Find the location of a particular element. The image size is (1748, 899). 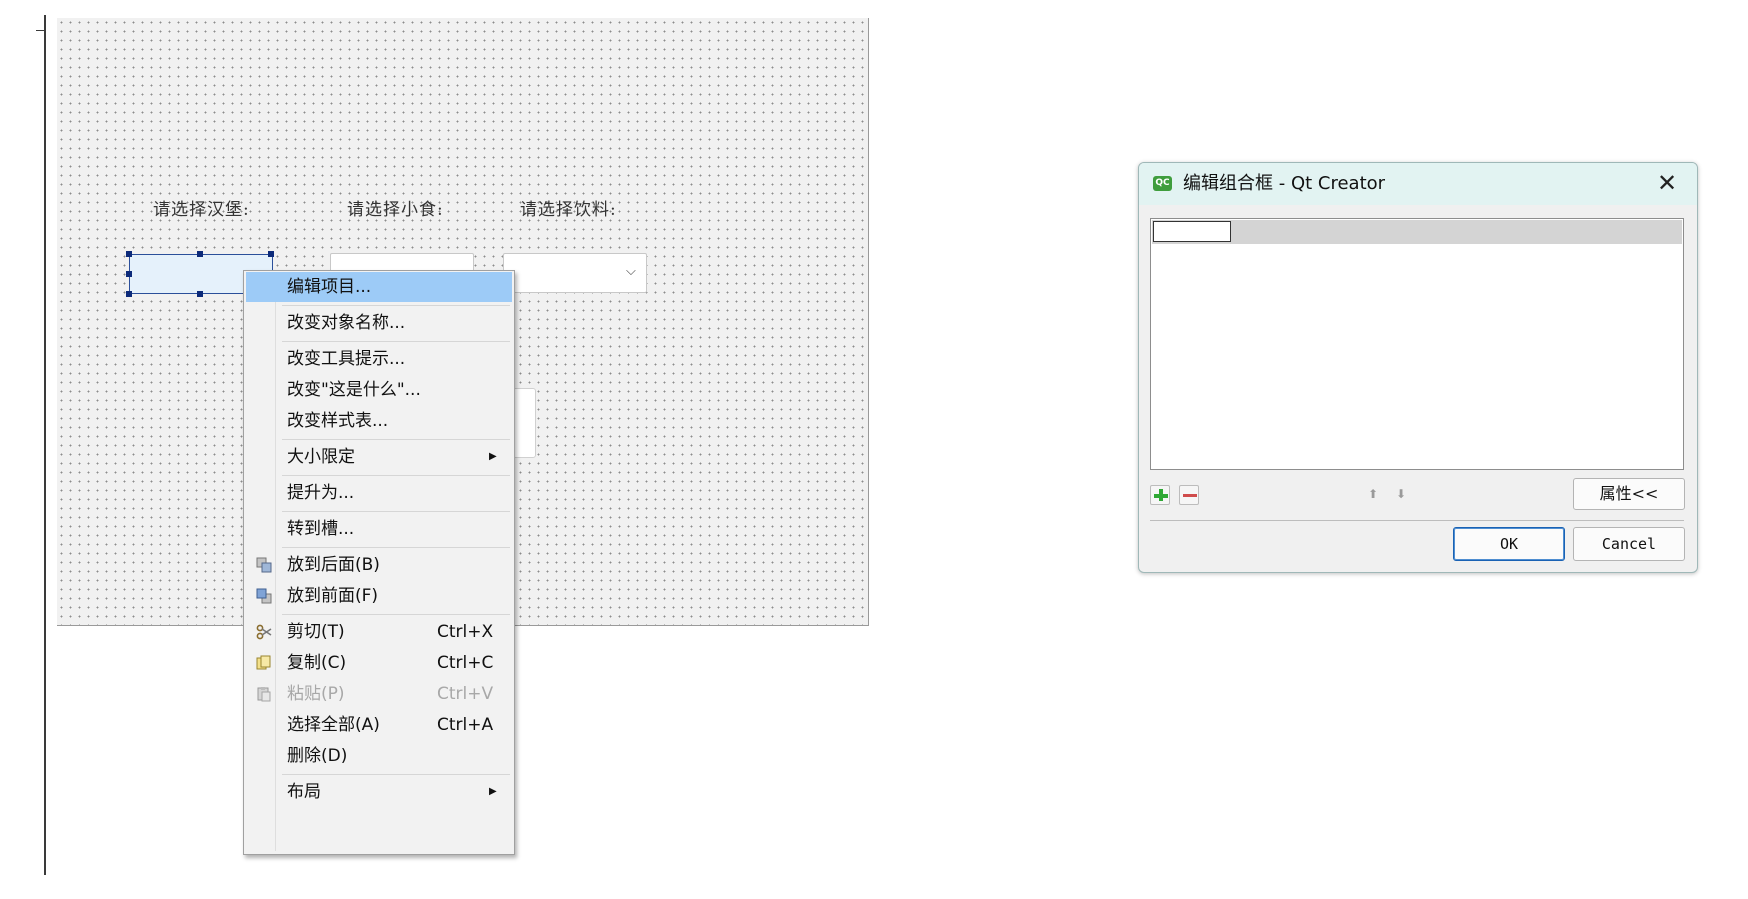

menu-item-paste: 粘贴(P) Ctrl+V is located at coordinates (379, 694).